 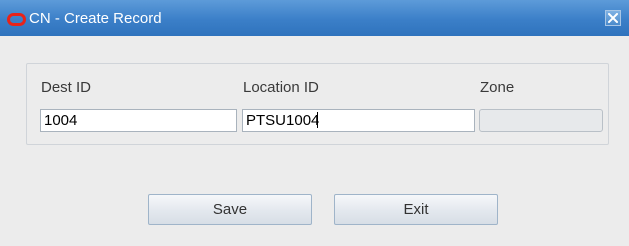 What do you see at coordinates (317, 120) in the screenshot?
I see `text-cursor` at bounding box center [317, 120].